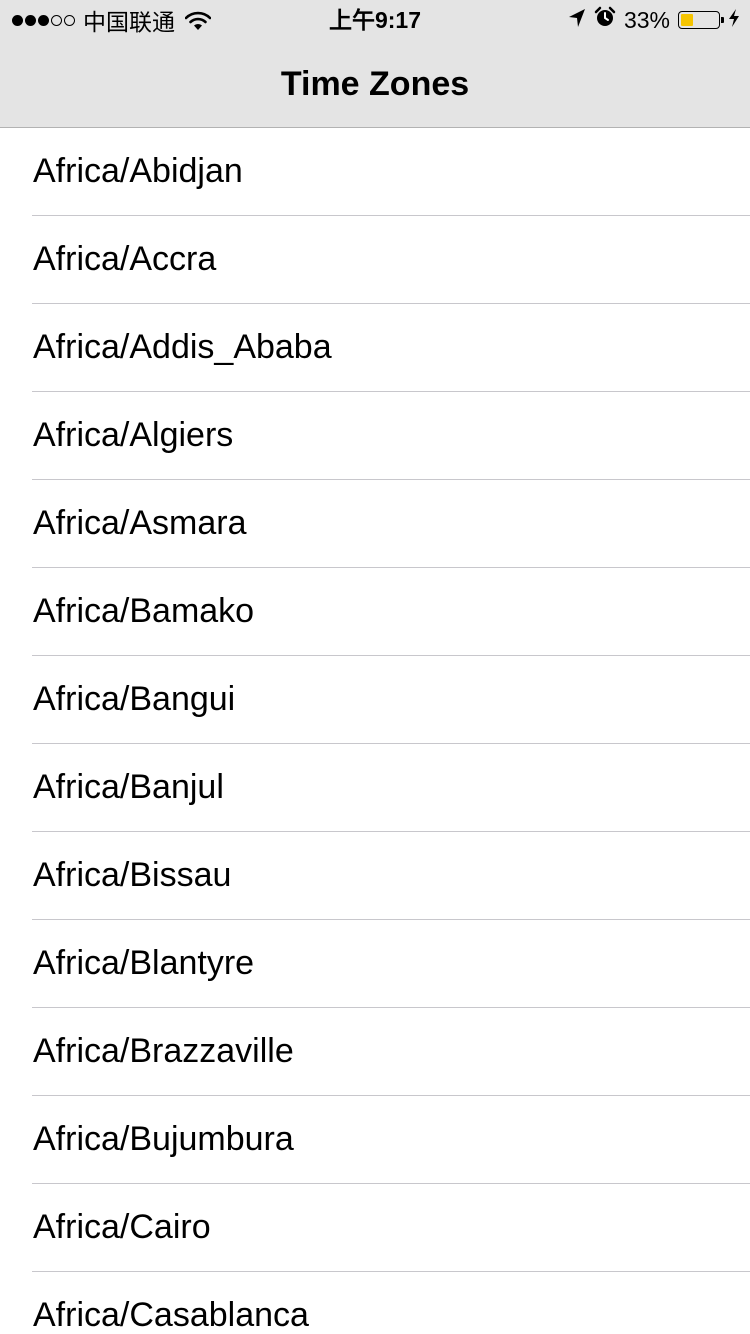 Image resolution: width=750 pixels, height=1334 pixels. What do you see at coordinates (134, 699) in the screenshot?
I see `time-zone-label: Africa/Bangui` at bounding box center [134, 699].